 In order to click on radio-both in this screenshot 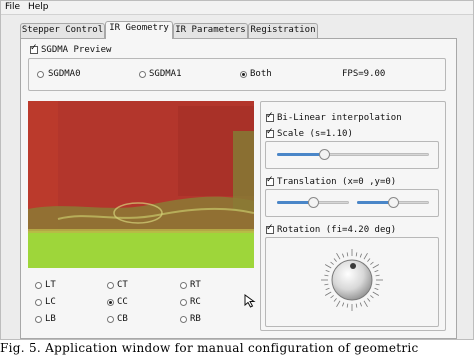, I will do `click(243, 74)`.